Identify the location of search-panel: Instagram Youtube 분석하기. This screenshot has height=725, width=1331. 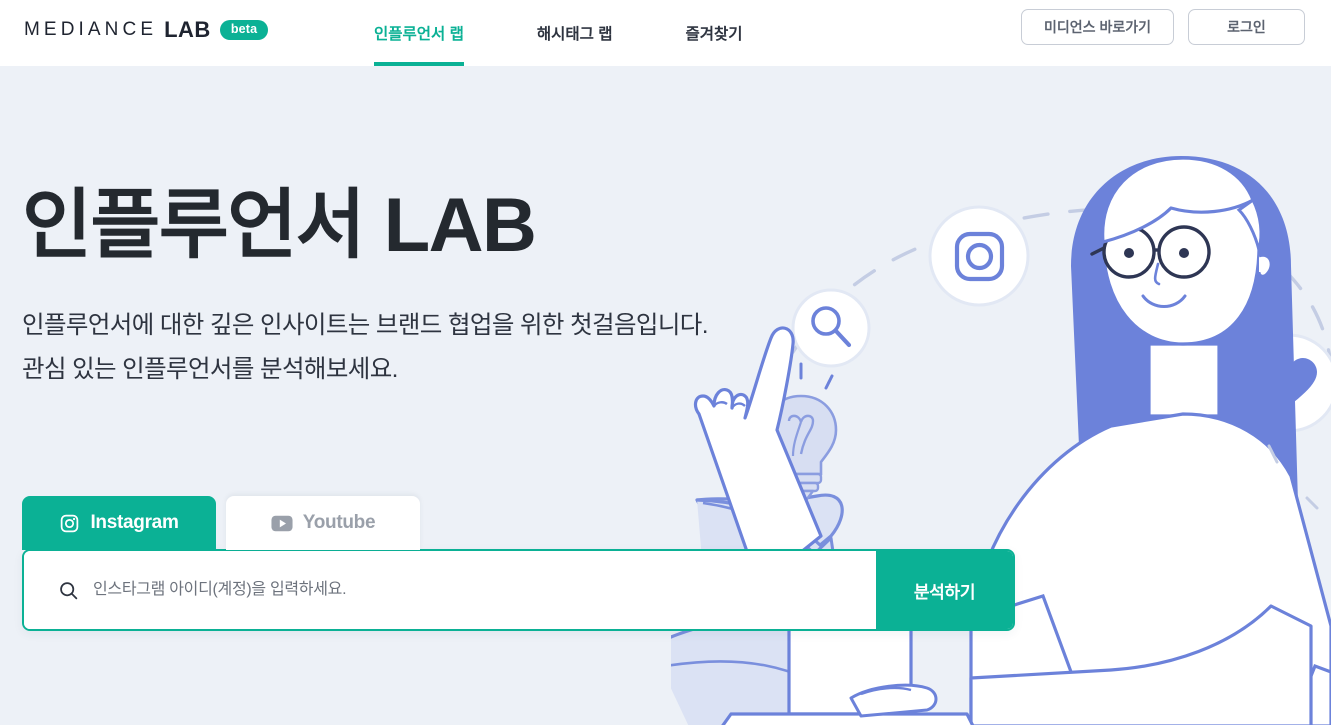
(518, 563).